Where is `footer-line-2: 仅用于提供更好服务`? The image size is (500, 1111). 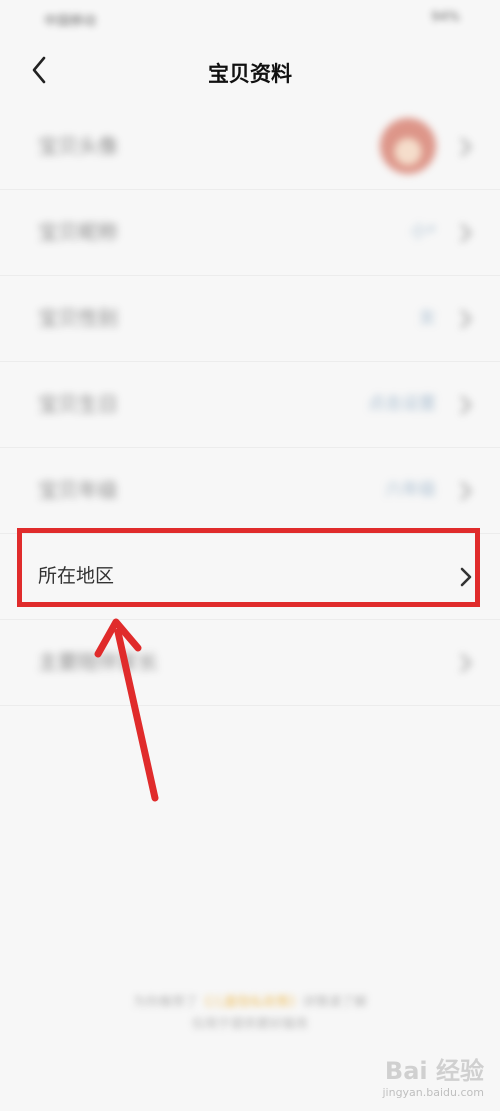 footer-line-2: 仅用于提供更好服务 is located at coordinates (250, 1024).